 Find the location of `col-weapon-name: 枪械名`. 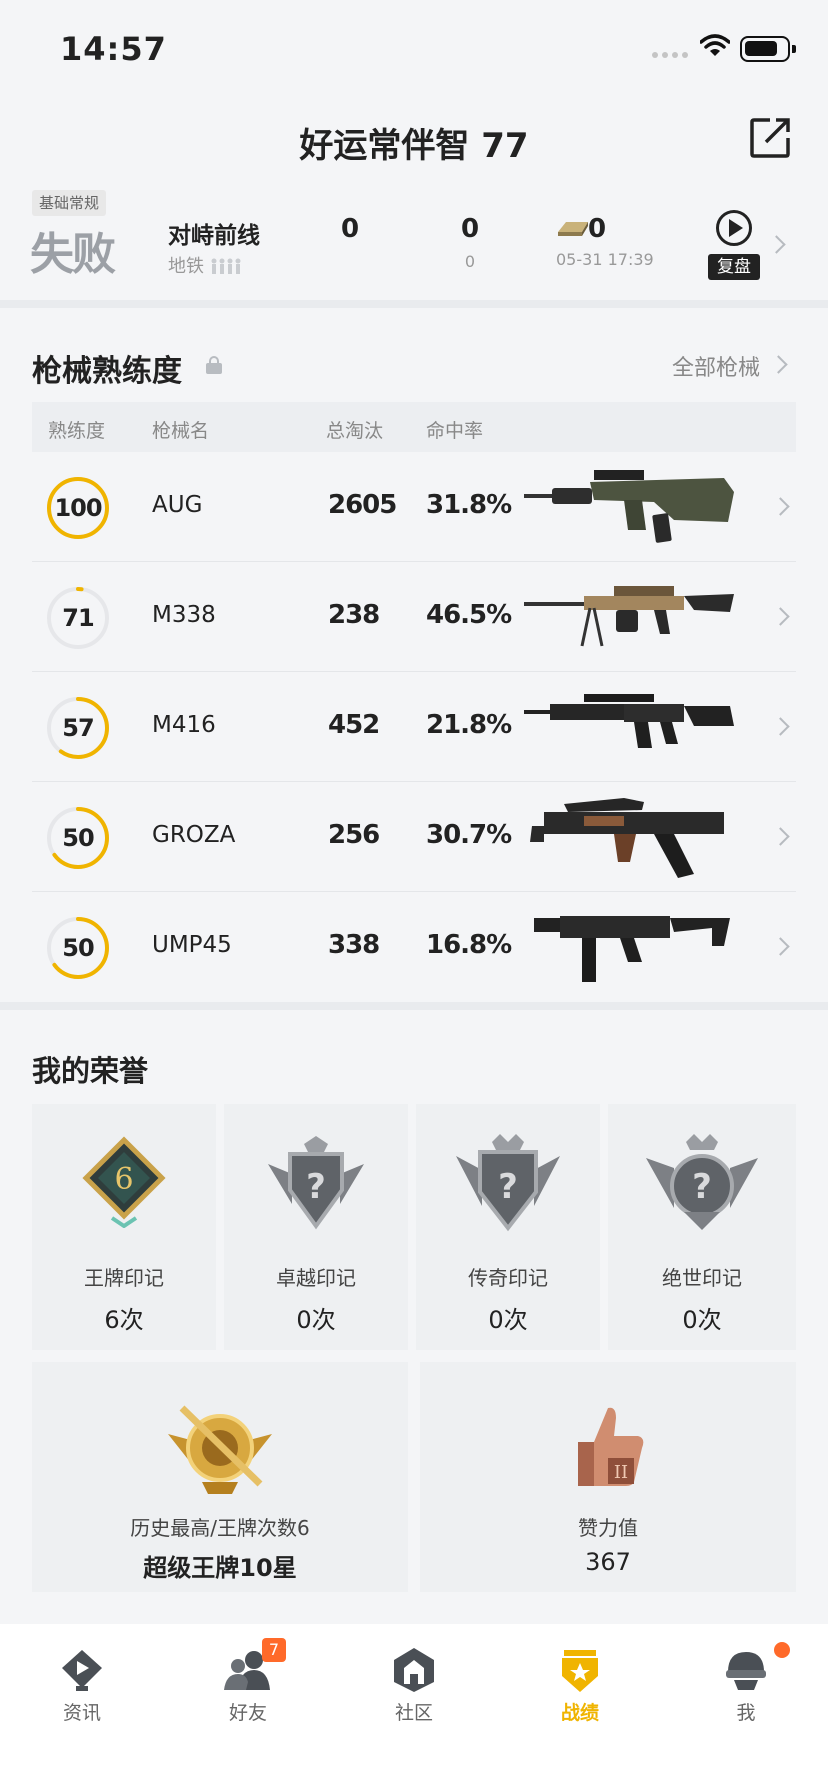

col-weapon-name: 枪械名 is located at coordinates (181, 431).